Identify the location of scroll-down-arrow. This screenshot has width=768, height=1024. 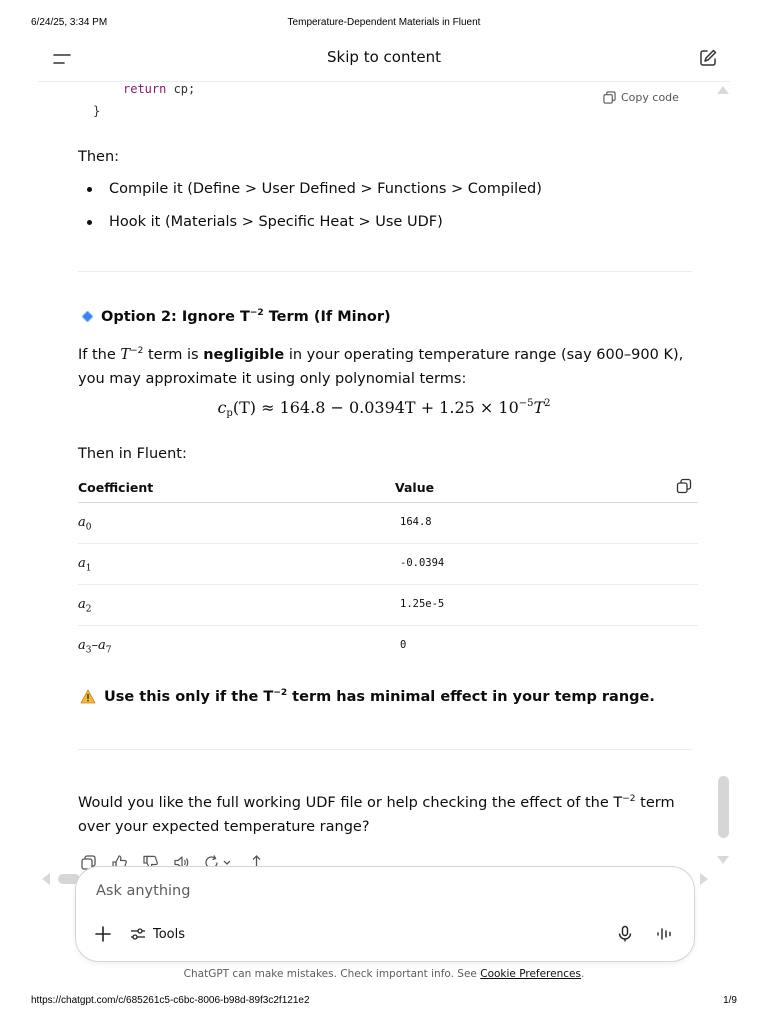
(723, 860).